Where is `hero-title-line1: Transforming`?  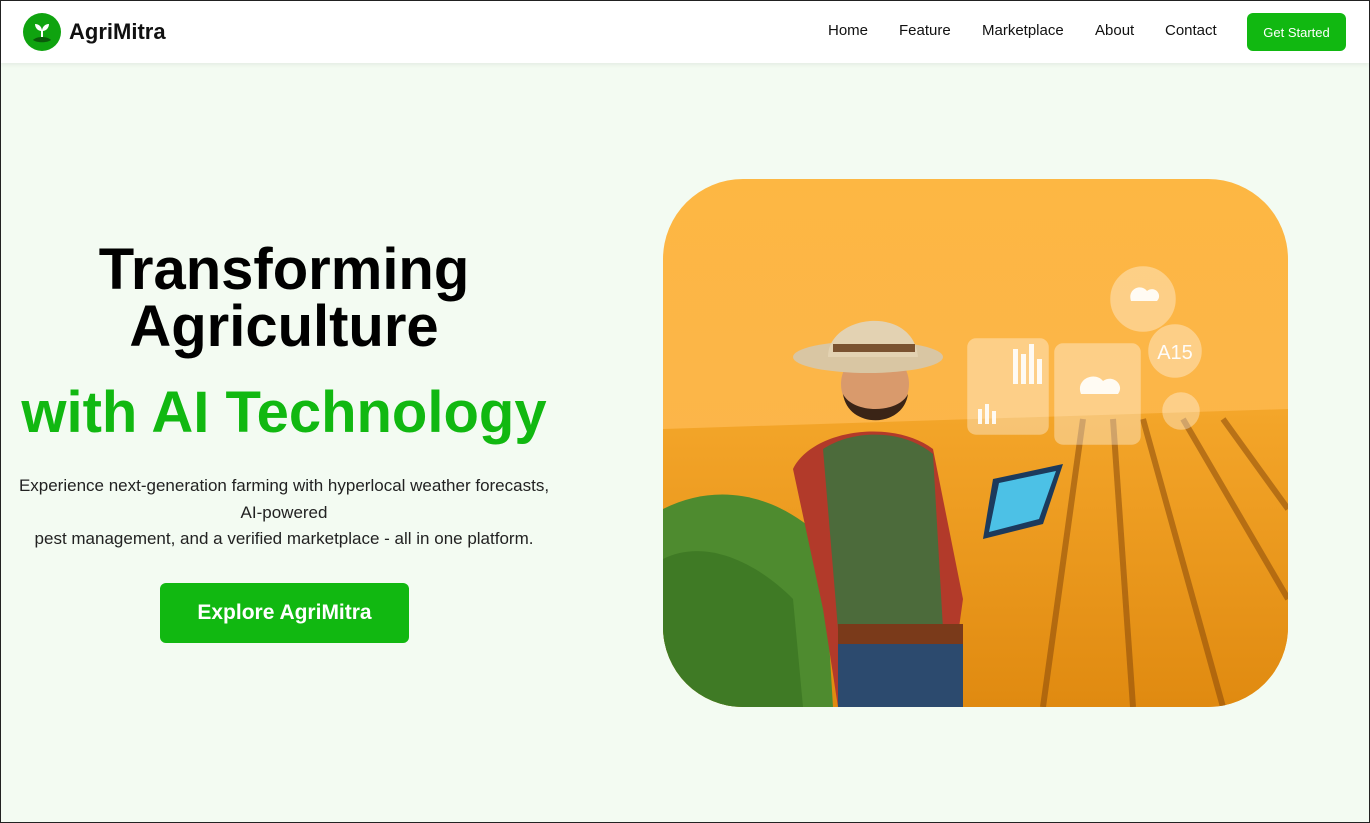
hero-title-line1: Transforming is located at coordinates (284, 269).